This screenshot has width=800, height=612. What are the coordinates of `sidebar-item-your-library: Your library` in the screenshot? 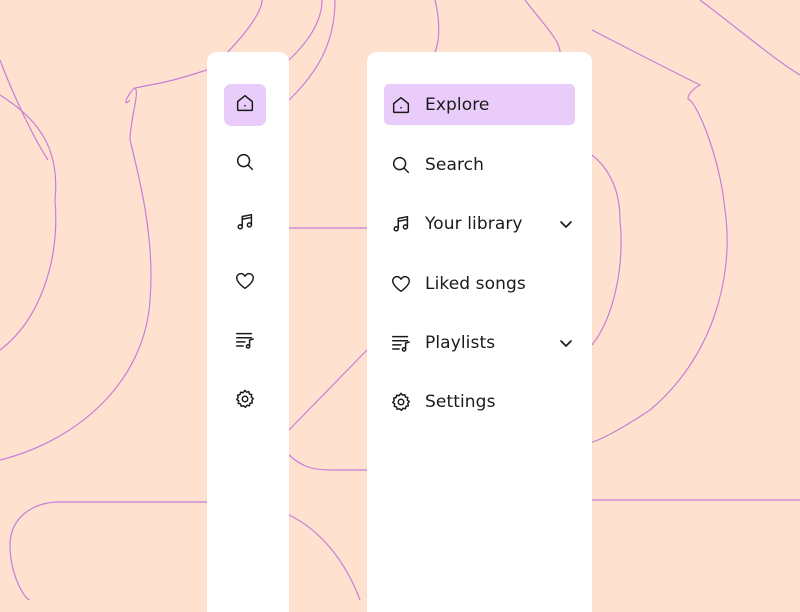 It's located at (479, 223).